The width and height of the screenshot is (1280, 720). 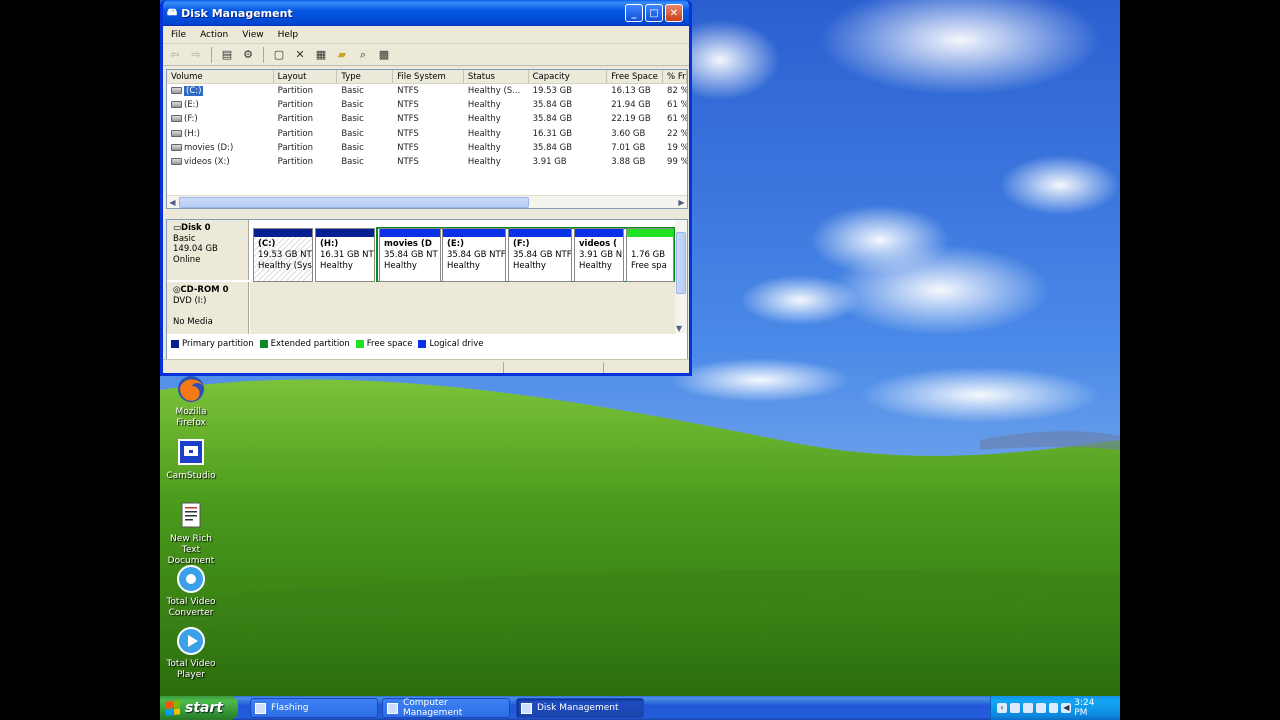 I want to click on partition-h: (H:) 16.31 GB NT Healthy, so click(x=345, y=255).